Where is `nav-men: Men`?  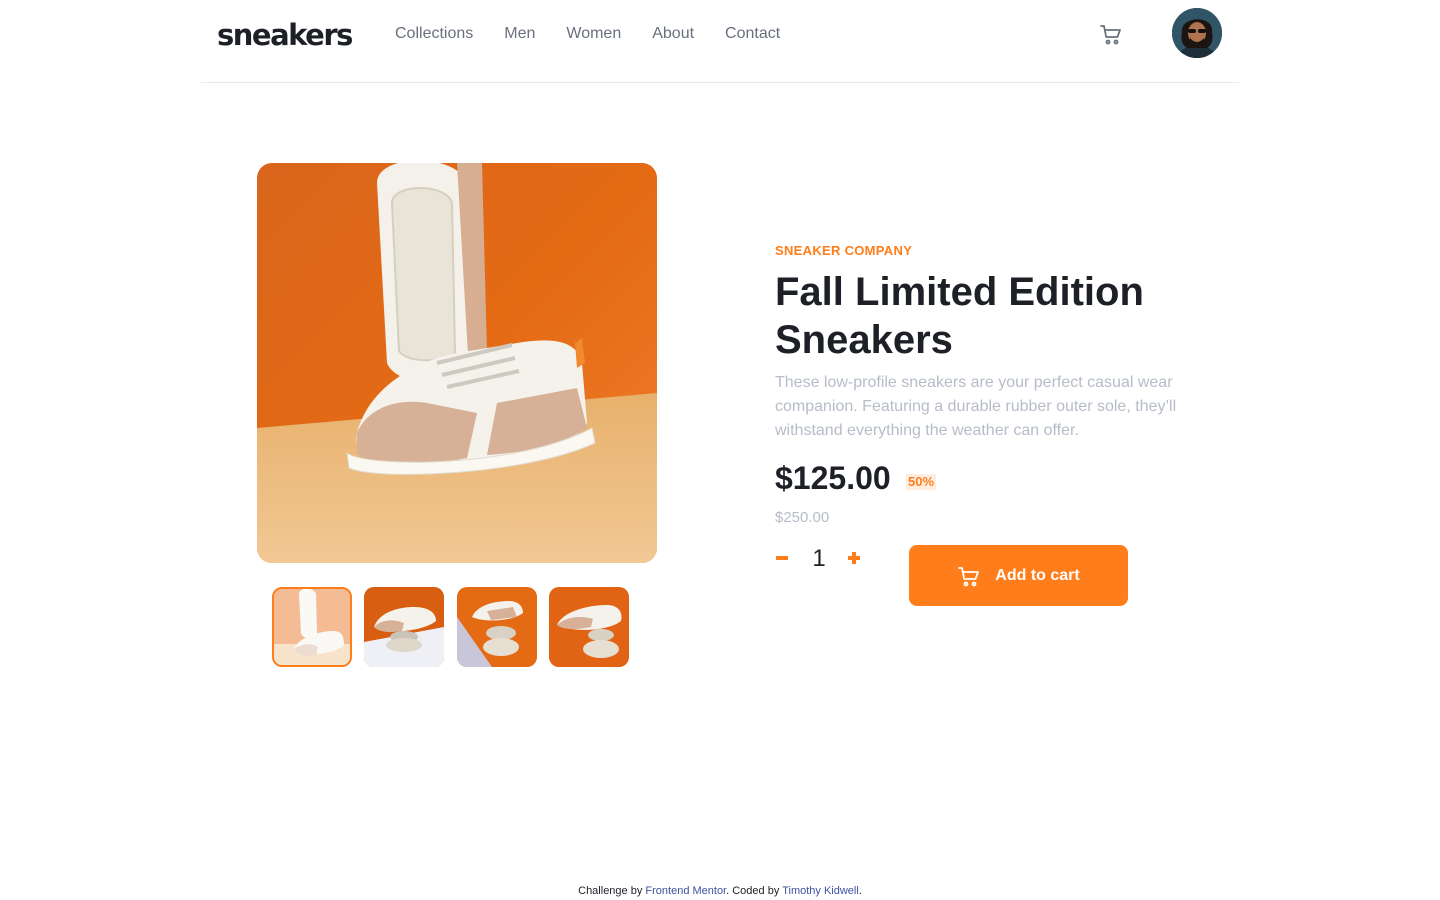 nav-men: Men is located at coordinates (519, 34).